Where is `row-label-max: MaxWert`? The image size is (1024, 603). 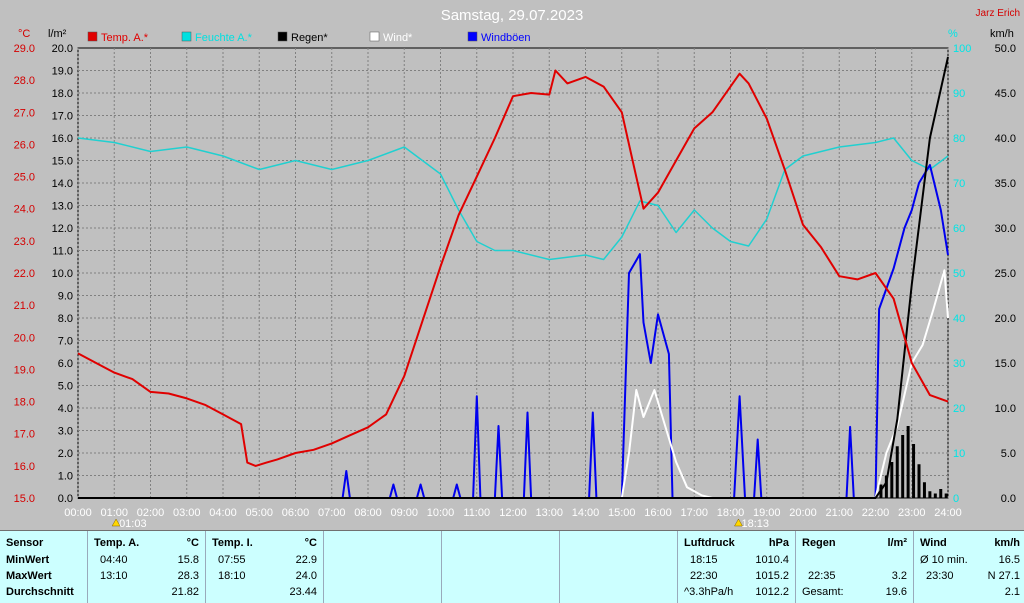
row-label-max: MaxWert is located at coordinates (29, 576).